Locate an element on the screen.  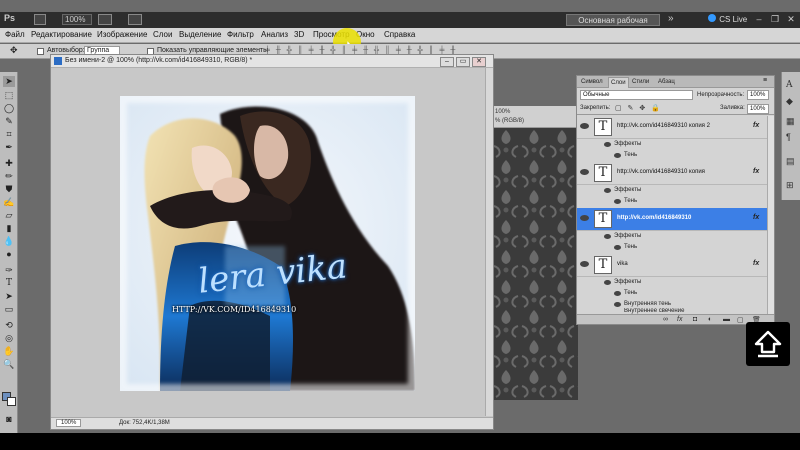
adjustments-icon: ⊞ is located at coordinates (790, 185).